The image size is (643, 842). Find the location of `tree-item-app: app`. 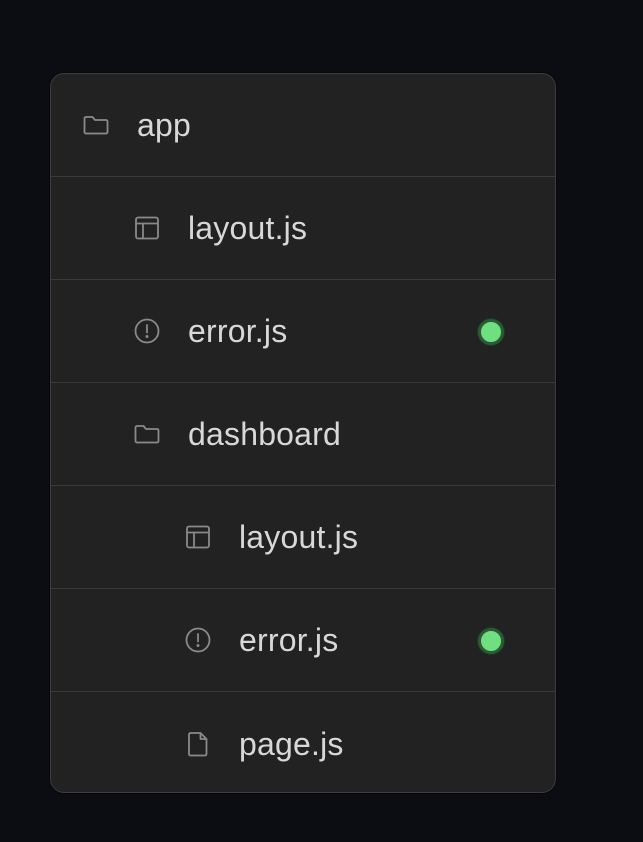

tree-item-app: app is located at coordinates (303, 125).